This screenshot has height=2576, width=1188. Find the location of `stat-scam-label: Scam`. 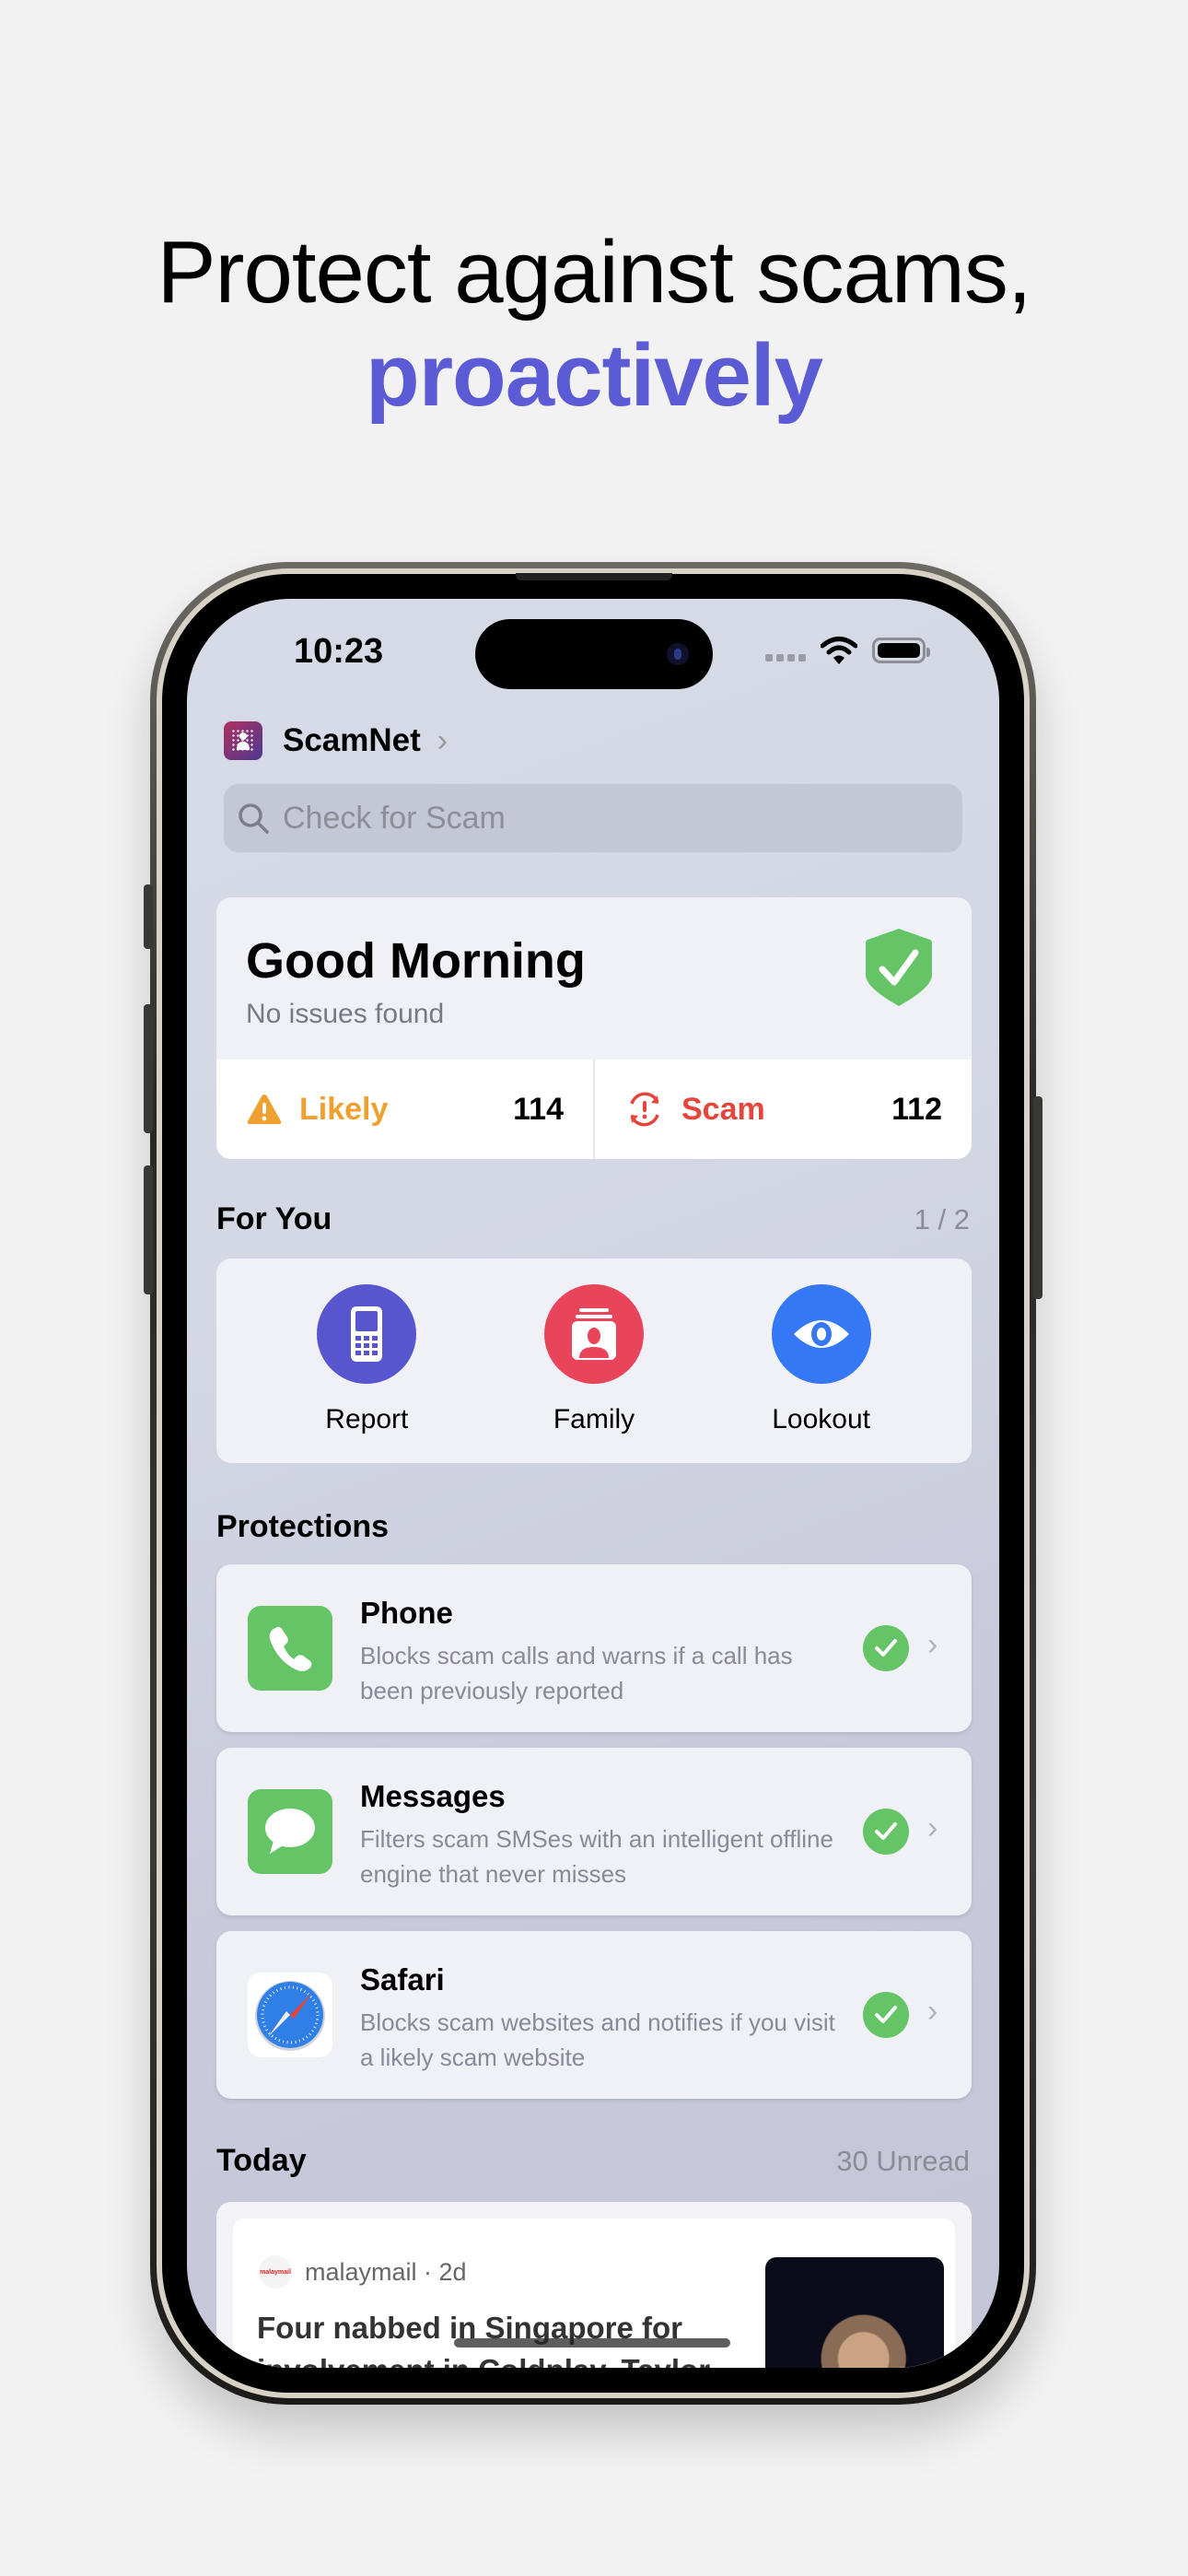

stat-scam-label: Scam is located at coordinates (723, 1109).